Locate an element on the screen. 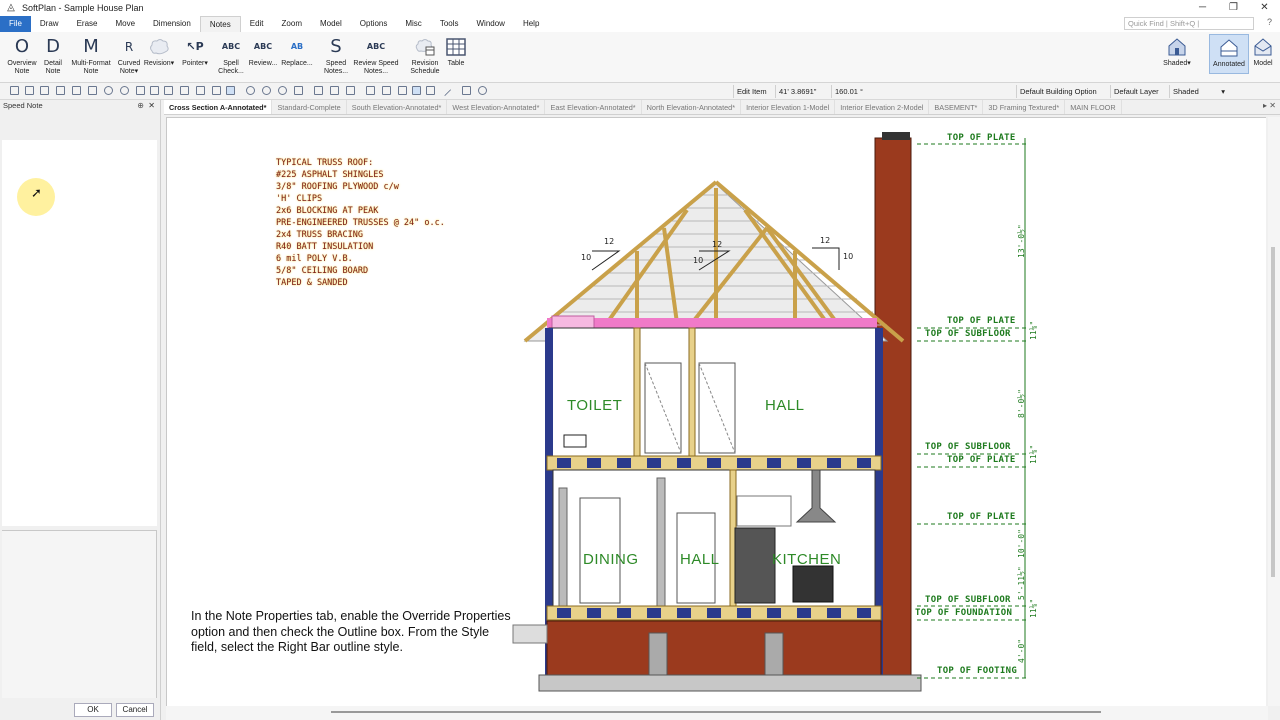  lock-icon is located at coordinates (44, 90).